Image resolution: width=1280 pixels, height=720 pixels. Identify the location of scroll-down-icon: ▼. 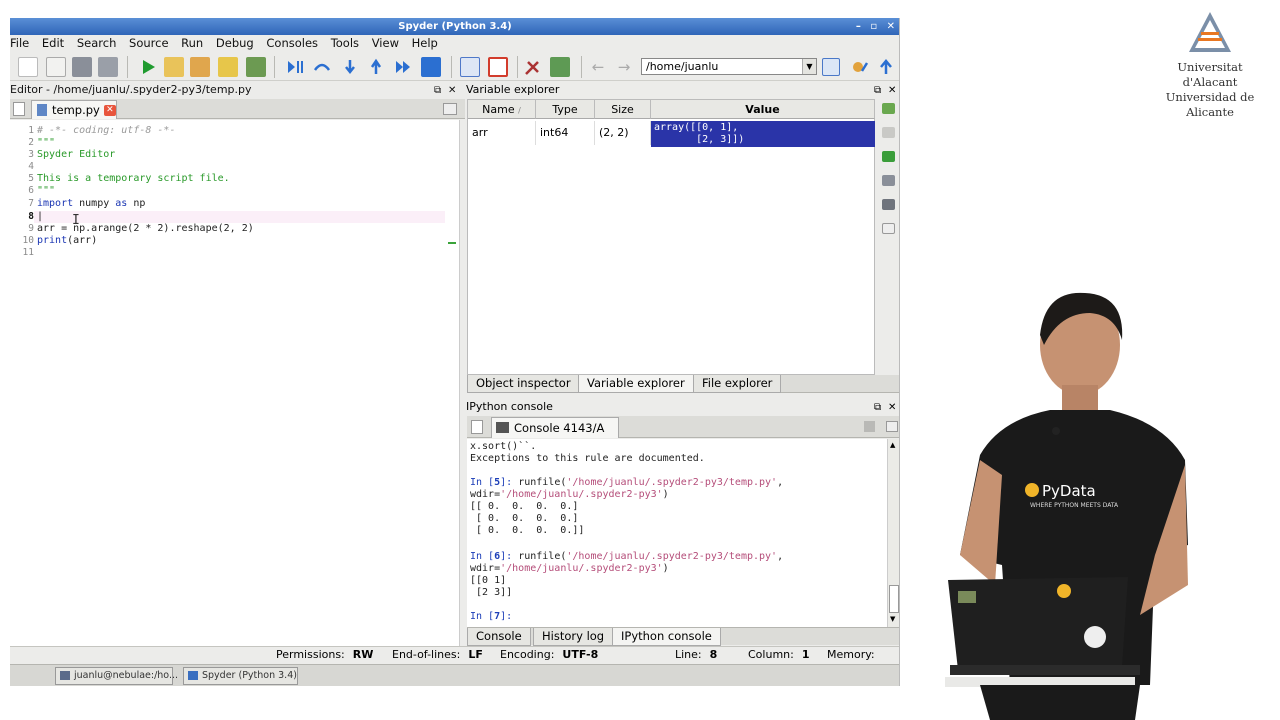
(892, 619).